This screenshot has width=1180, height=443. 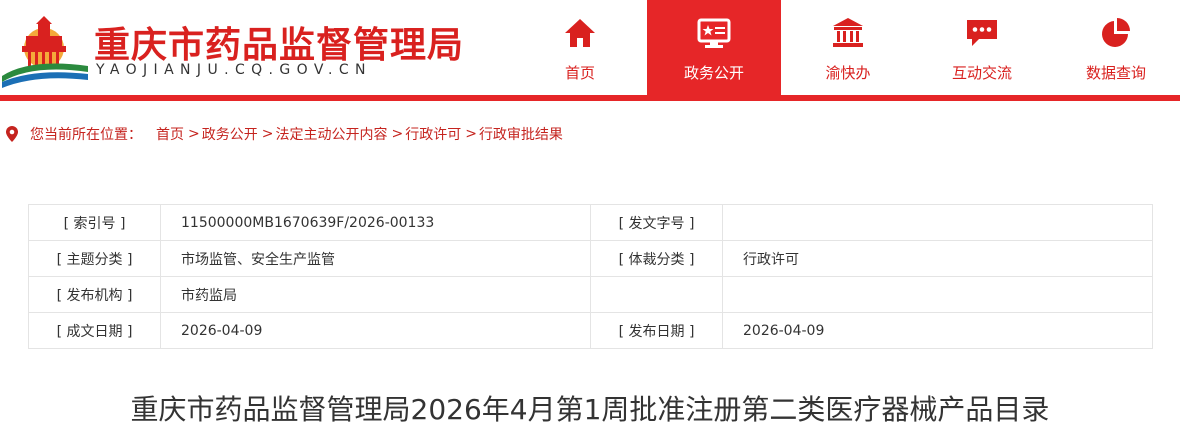 What do you see at coordinates (94, 330) in the screenshot?
I see `meta-key-written-date: [ 成文日期 ]` at bounding box center [94, 330].